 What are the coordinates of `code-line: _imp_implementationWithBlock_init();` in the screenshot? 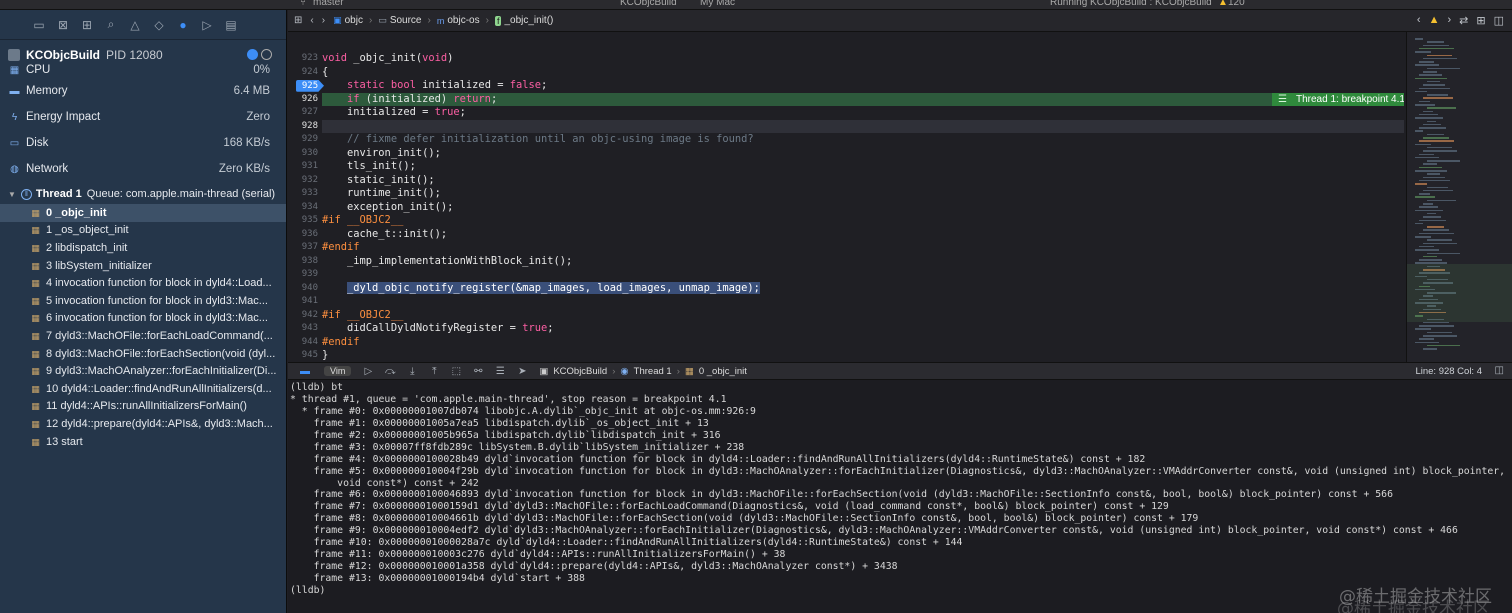 It's located at (447, 262).